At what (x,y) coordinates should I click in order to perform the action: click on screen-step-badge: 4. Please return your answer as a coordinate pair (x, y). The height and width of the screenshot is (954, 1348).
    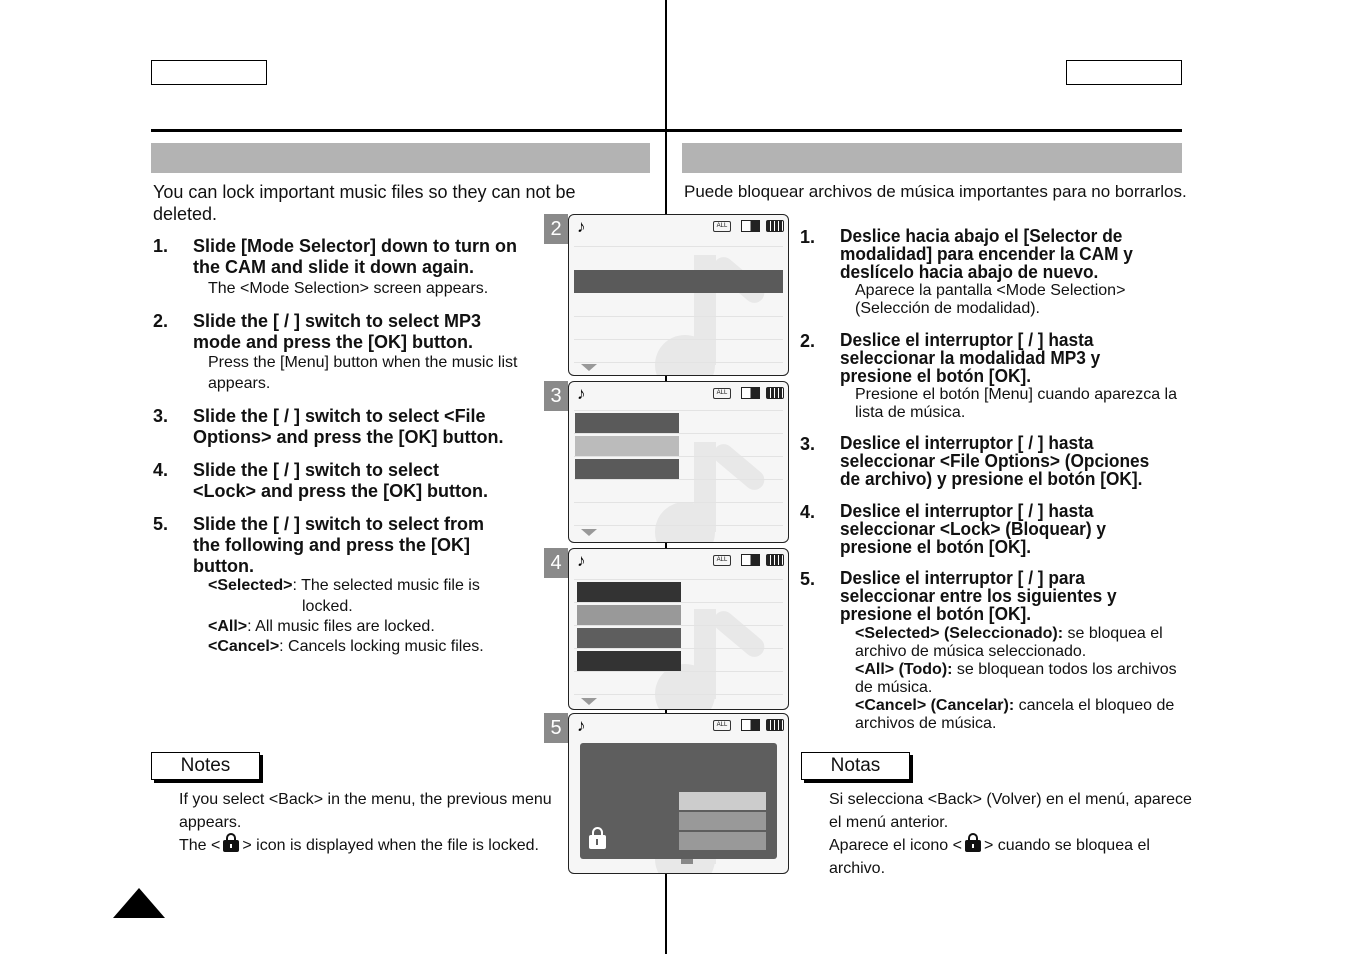
    Looking at the image, I should click on (556, 563).